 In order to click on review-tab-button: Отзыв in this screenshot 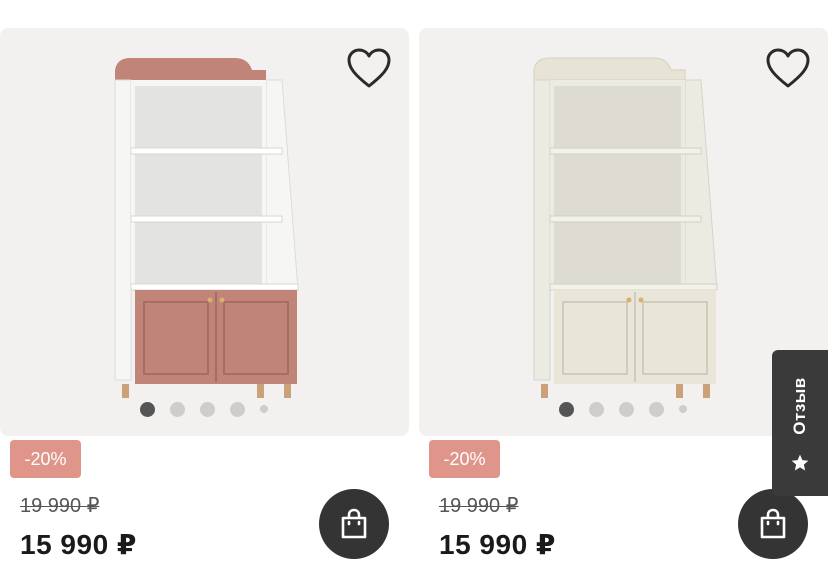, I will do `click(800, 423)`.